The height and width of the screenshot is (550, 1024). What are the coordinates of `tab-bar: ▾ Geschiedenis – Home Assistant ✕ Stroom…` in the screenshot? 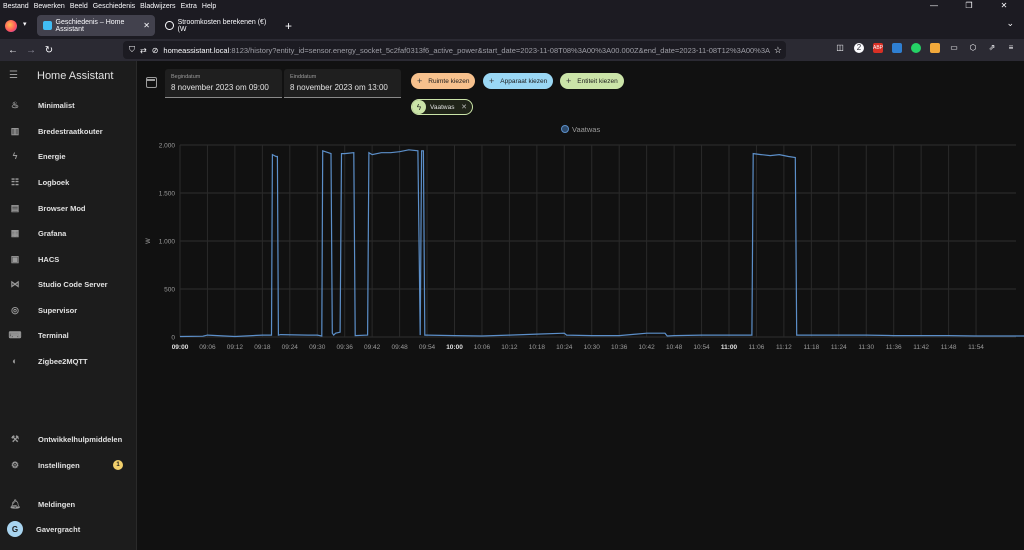 It's located at (512, 25).